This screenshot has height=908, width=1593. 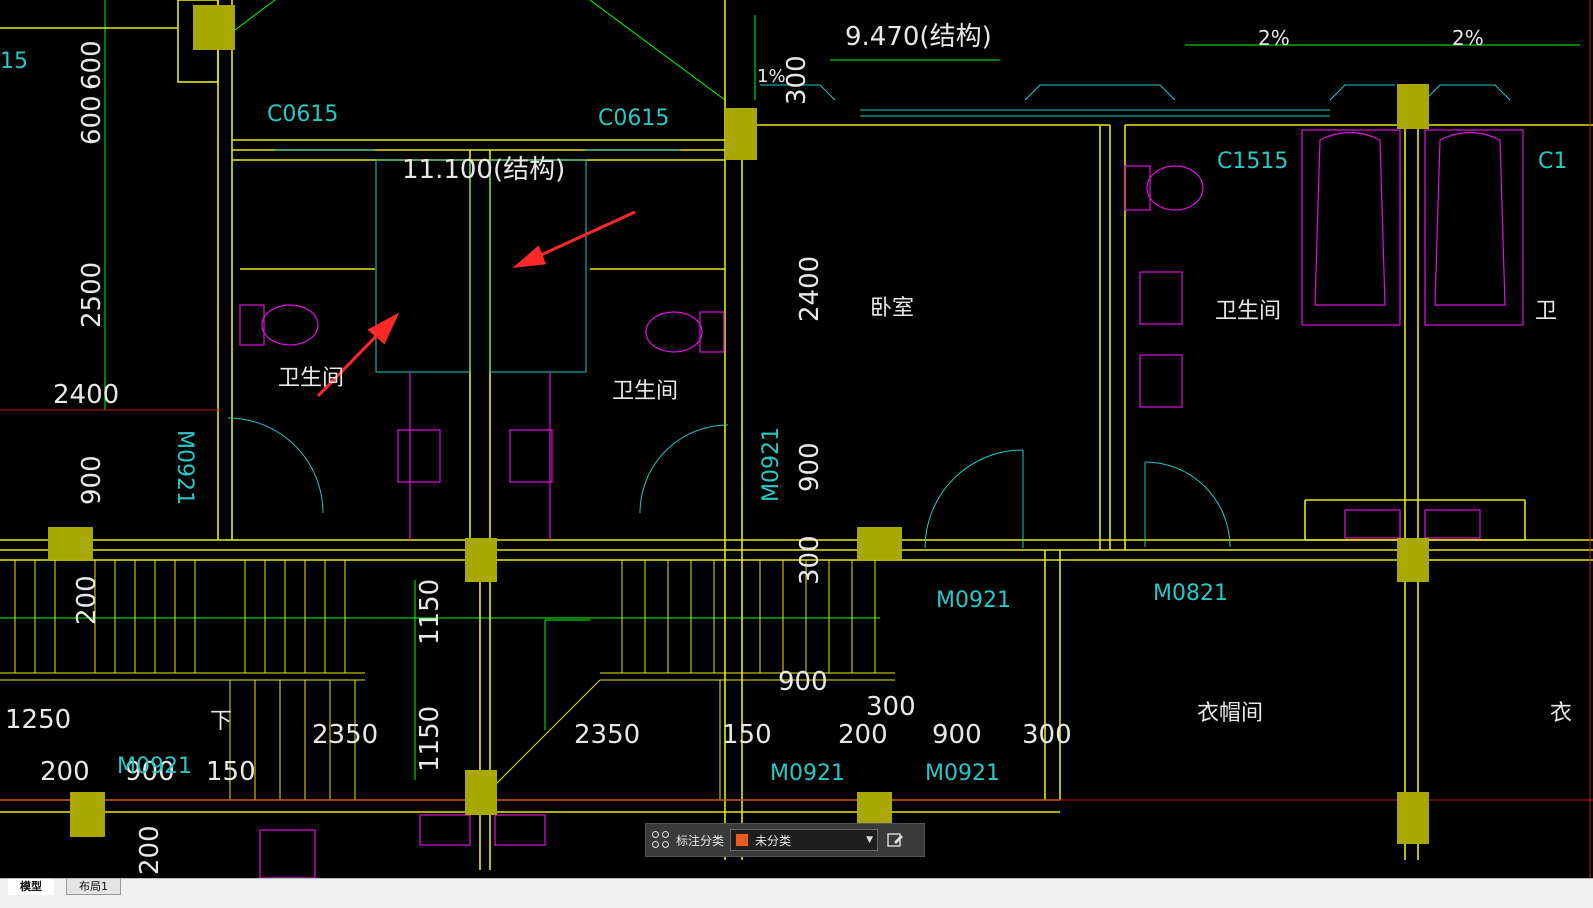 I want to click on room-label: 卫, so click(x=1546, y=311).